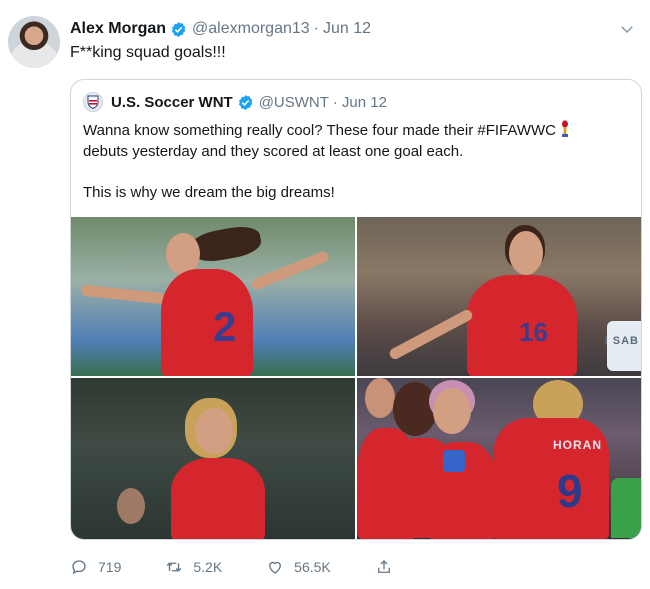 The width and height of the screenshot is (650, 589). Describe the element at coordinates (110, 567) in the screenshot. I see `reply-count: 719` at that location.